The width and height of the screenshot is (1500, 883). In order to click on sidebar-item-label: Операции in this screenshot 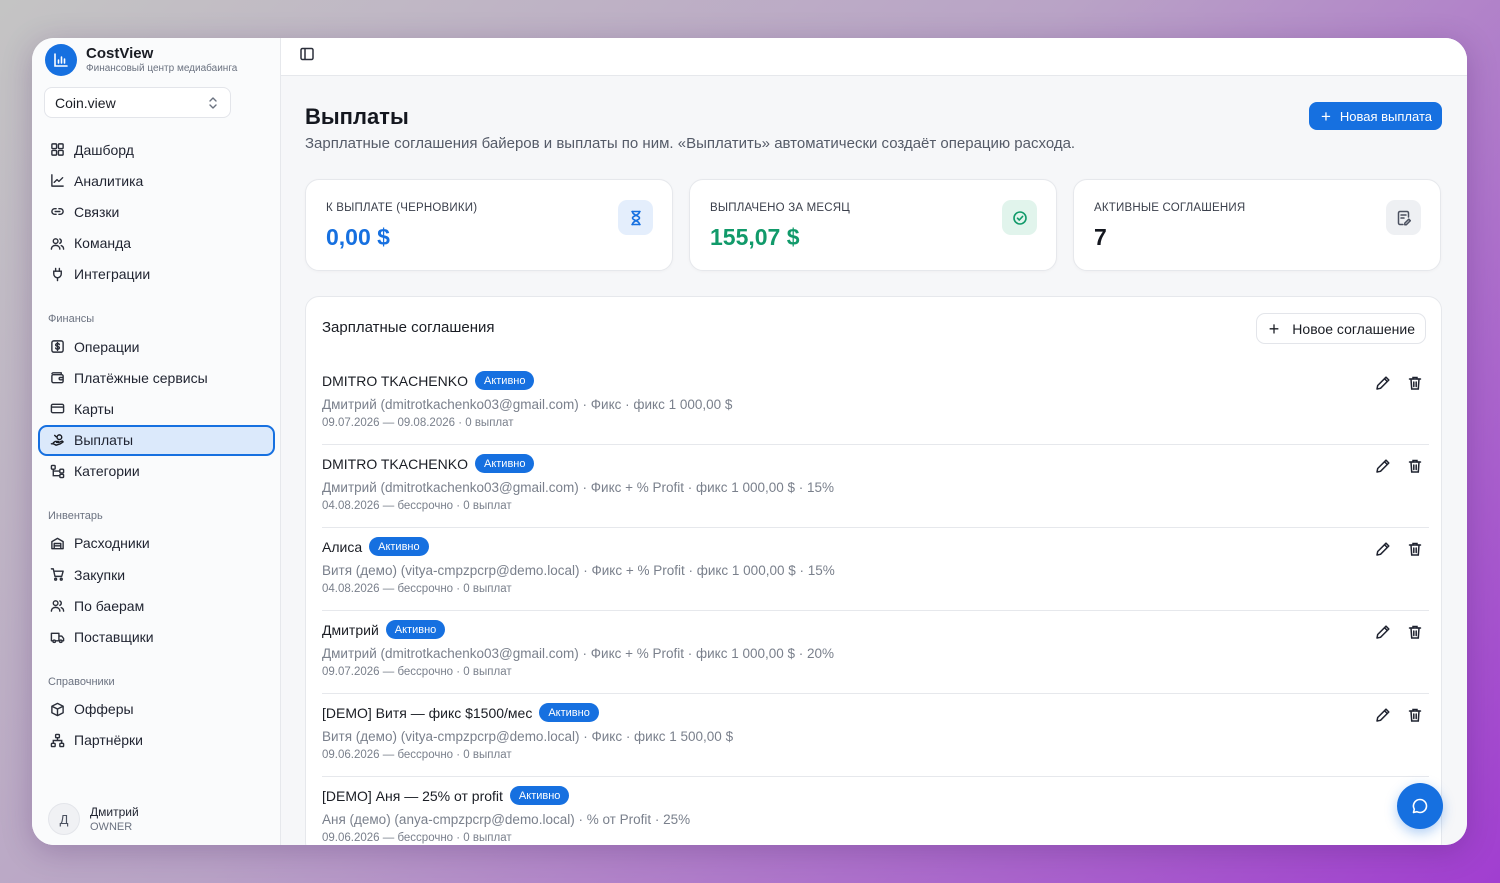, I will do `click(107, 346)`.